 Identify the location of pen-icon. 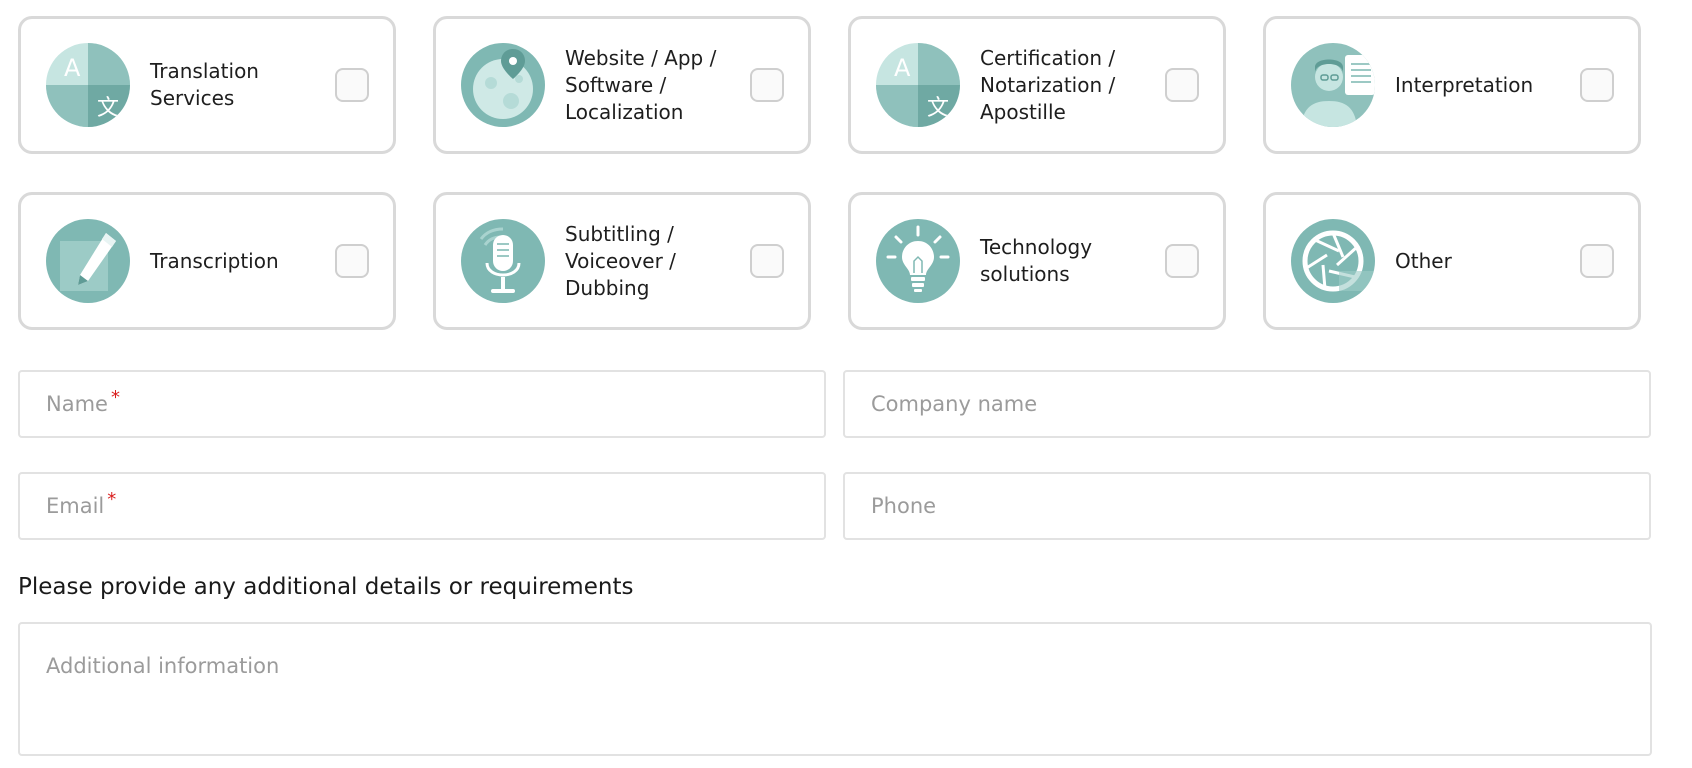
(88, 261).